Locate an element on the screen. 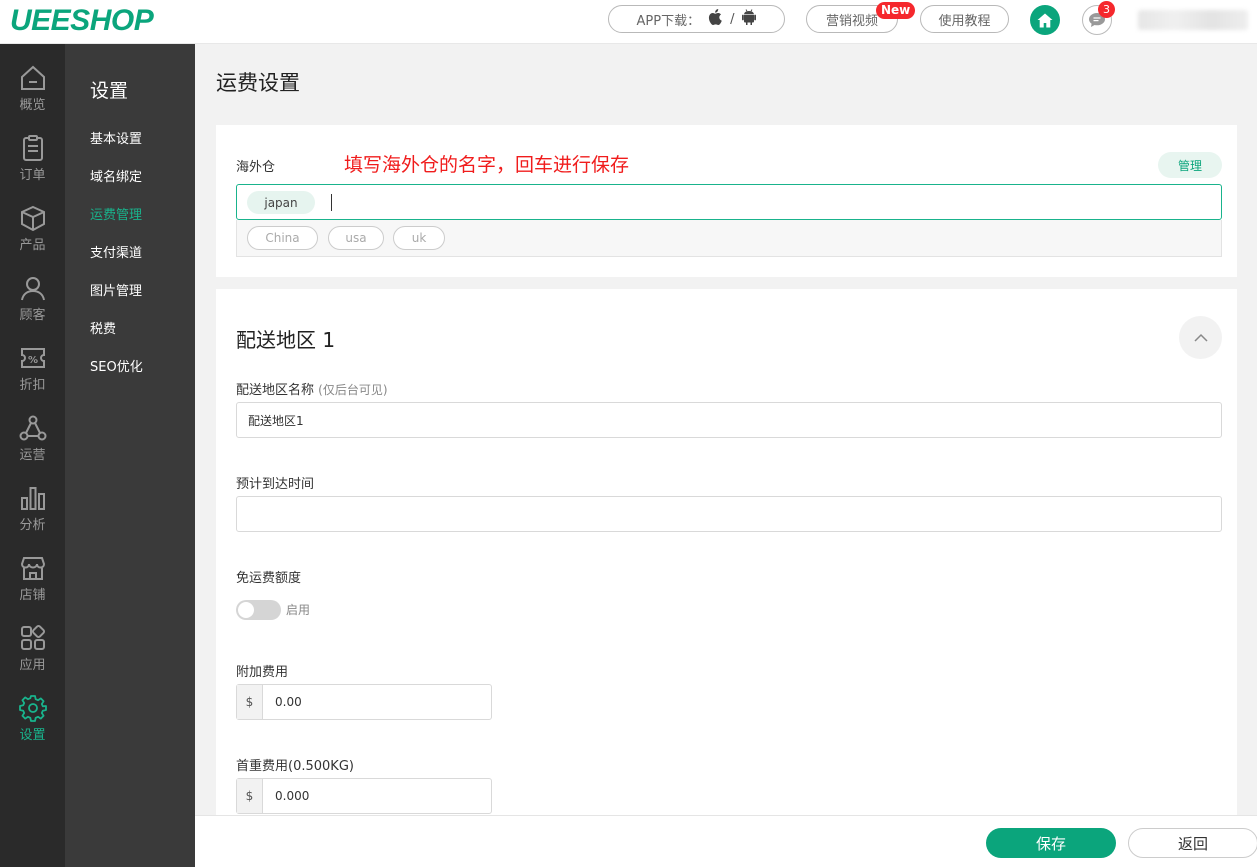  collapse-button is located at coordinates (1200, 337).